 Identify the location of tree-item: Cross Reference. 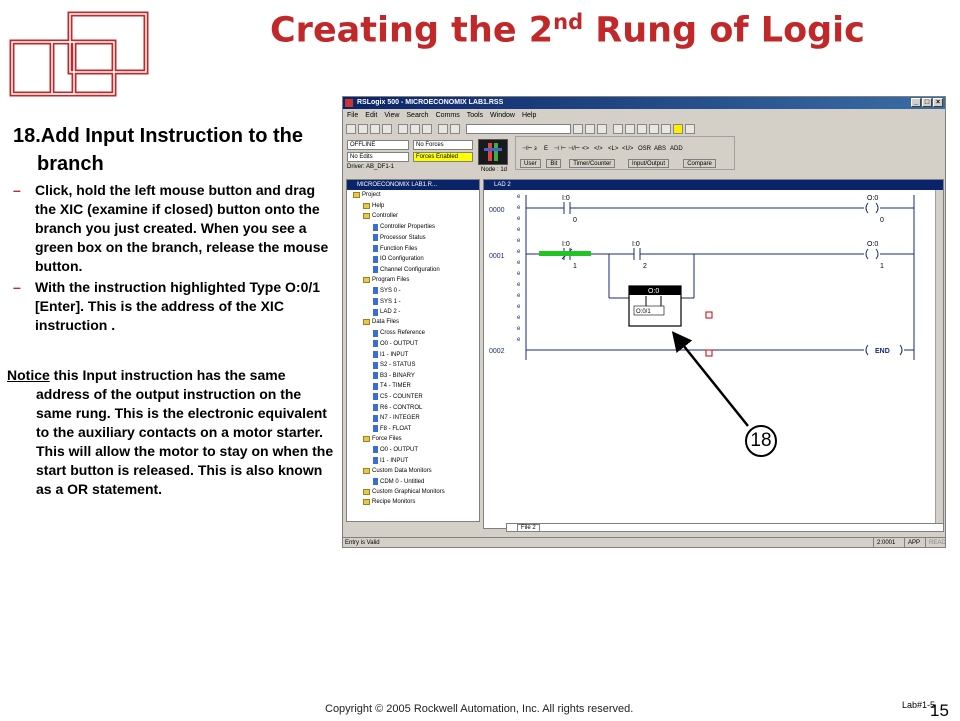
(399, 333).